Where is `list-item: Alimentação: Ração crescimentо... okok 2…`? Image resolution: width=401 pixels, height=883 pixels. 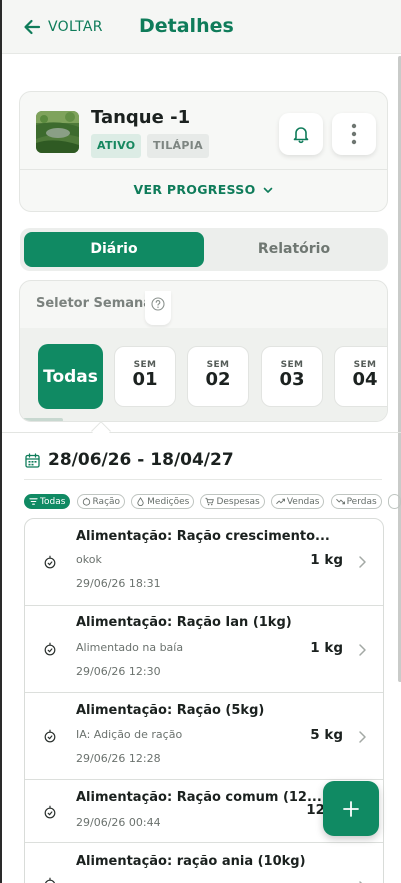 list-item: Alimentação: Ração crescimentо... okok 2… is located at coordinates (204, 562).